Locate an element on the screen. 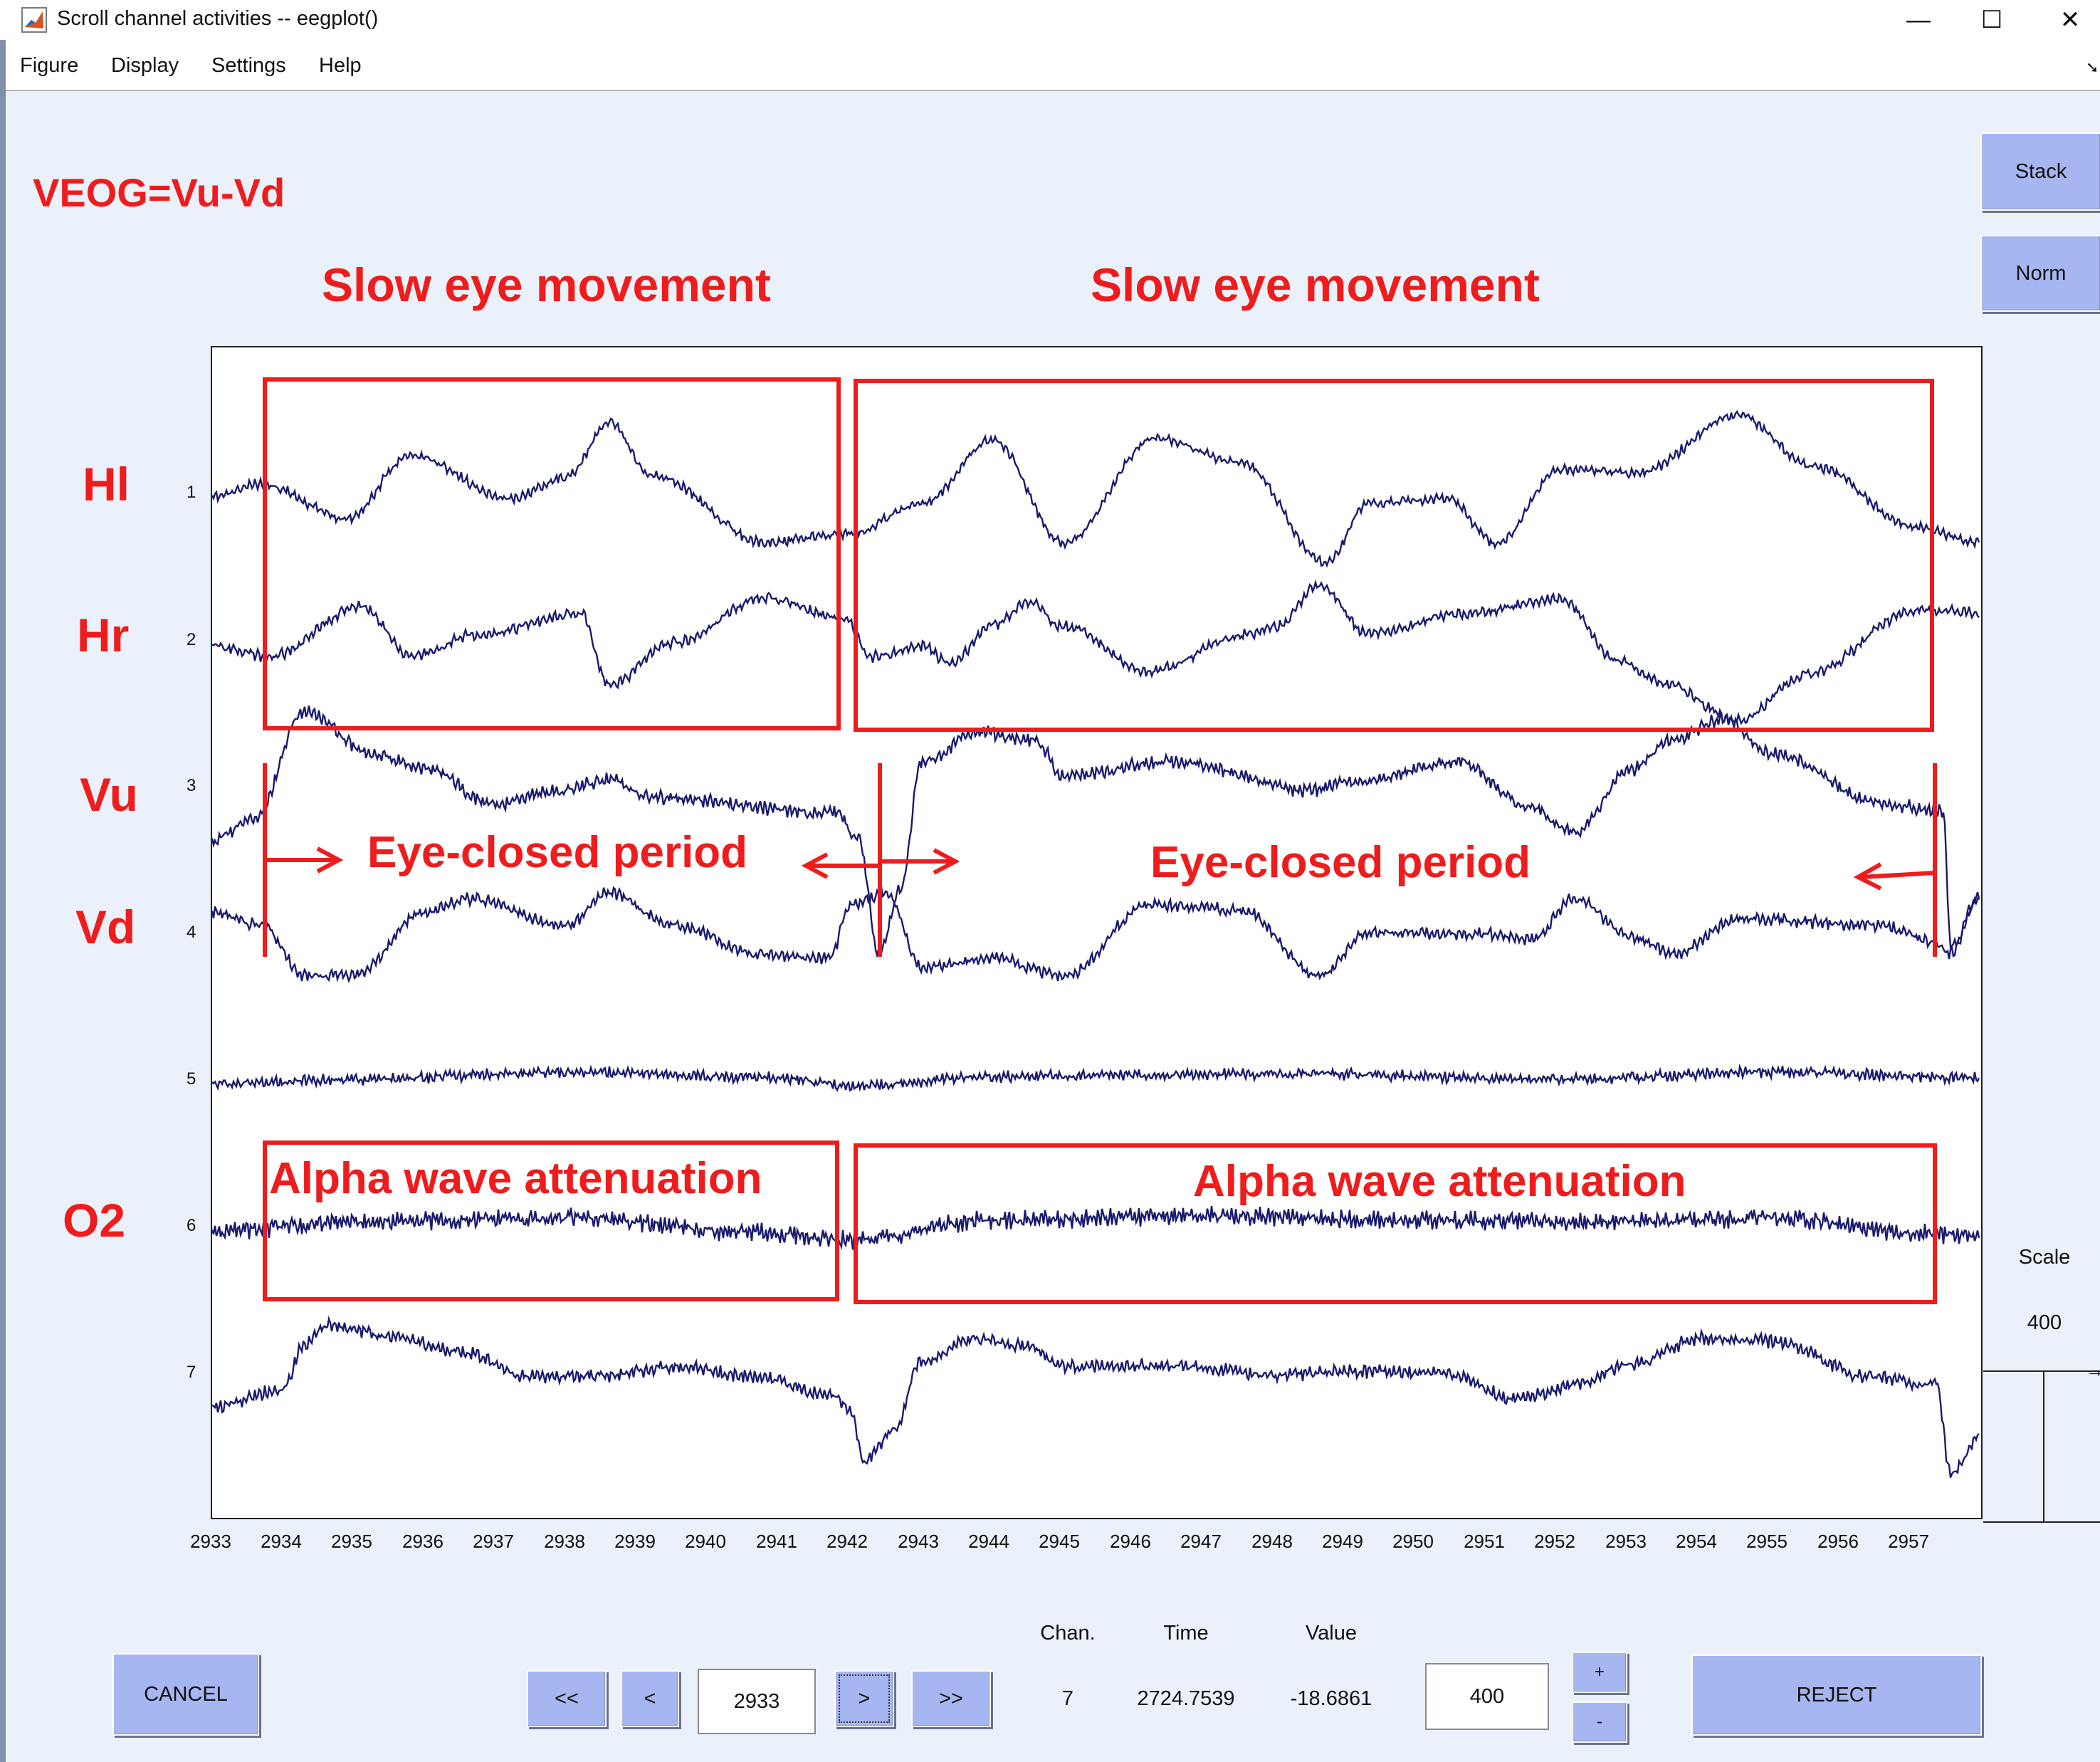 Image resolution: width=2100 pixels, height=1762 pixels. channel-name-vu: Vu is located at coordinates (109, 794).